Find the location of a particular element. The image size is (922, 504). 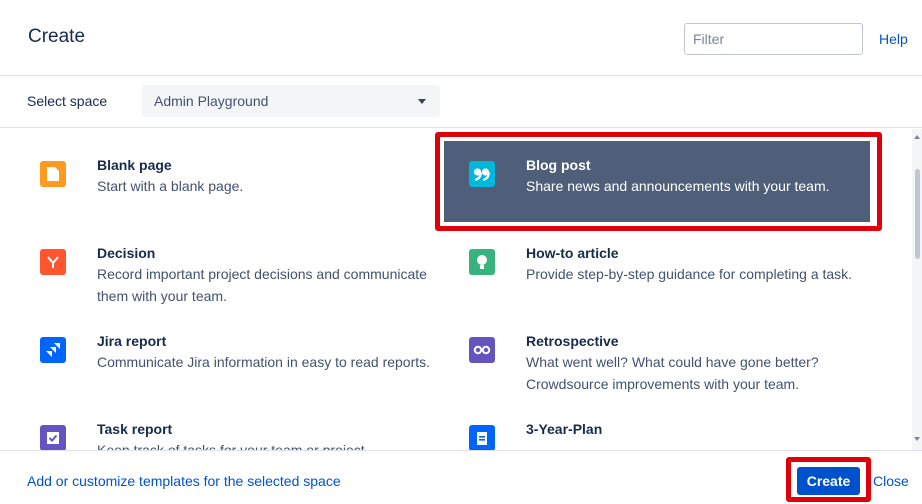

template-description: Start with a blank page. is located at coordinates (170, 186).